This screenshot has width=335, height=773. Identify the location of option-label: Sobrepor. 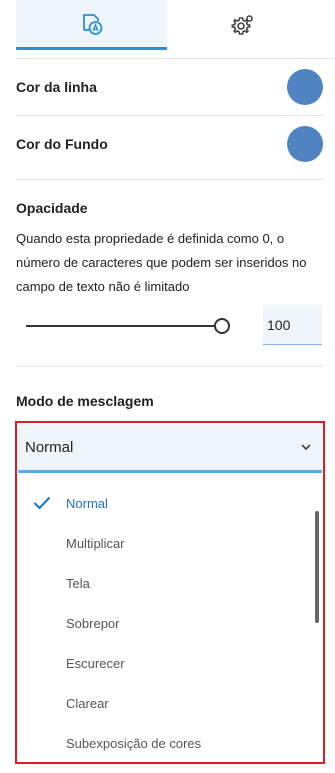
(93, 623).